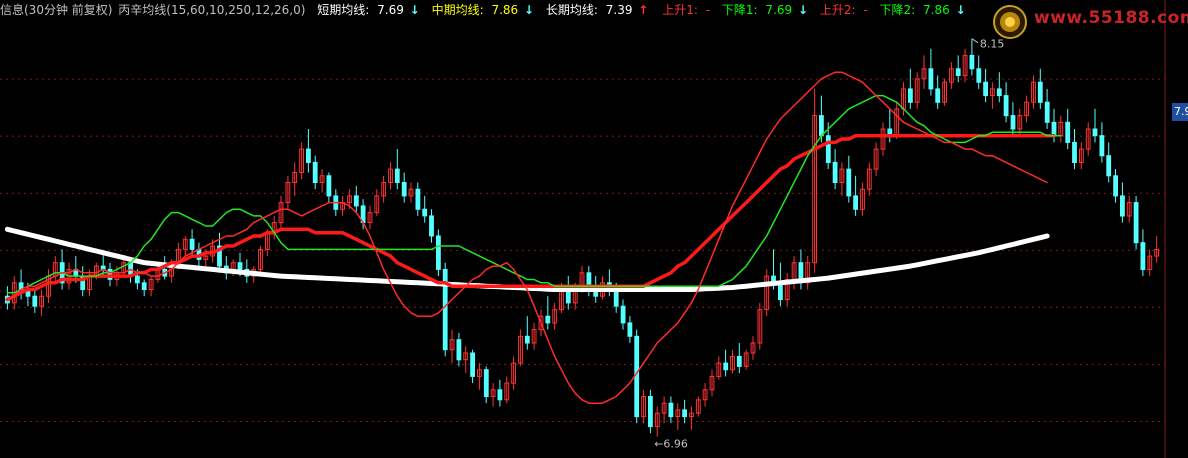 This screenshot has width=1188, height=458. Describe the element at coordinates (505, 10) in the screenshot. I see `mid-ma-value: 7.86` at that location.